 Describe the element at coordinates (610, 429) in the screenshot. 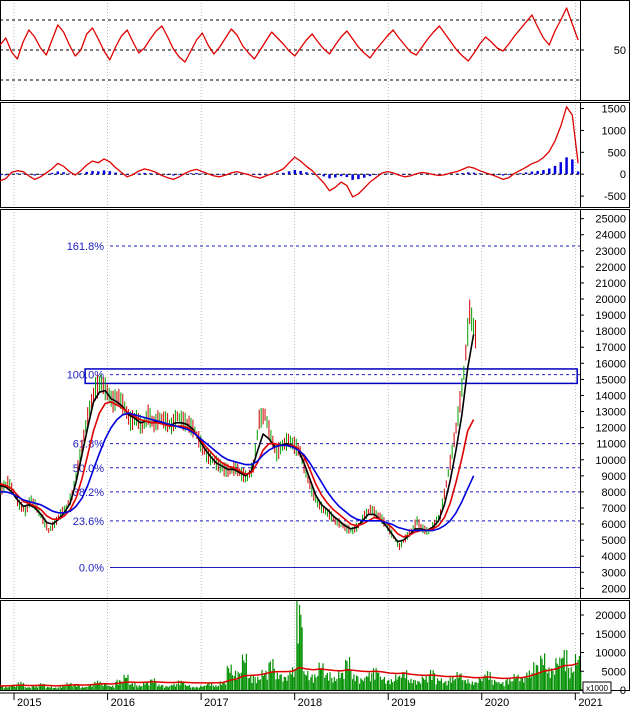

I see `price-axis-tick-label: 12000` at that location.